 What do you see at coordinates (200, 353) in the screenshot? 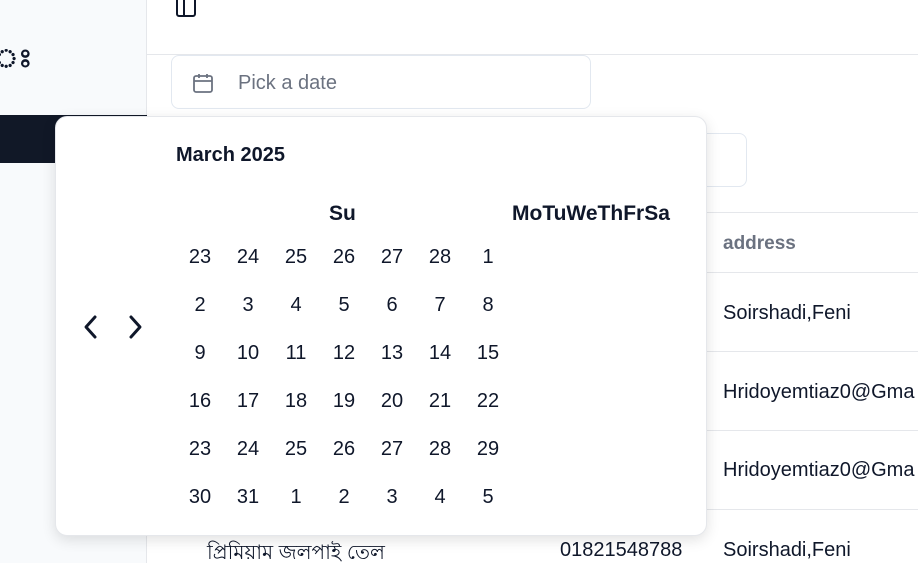
I see `calendar-day: 9` at bounding box center [200, 353].